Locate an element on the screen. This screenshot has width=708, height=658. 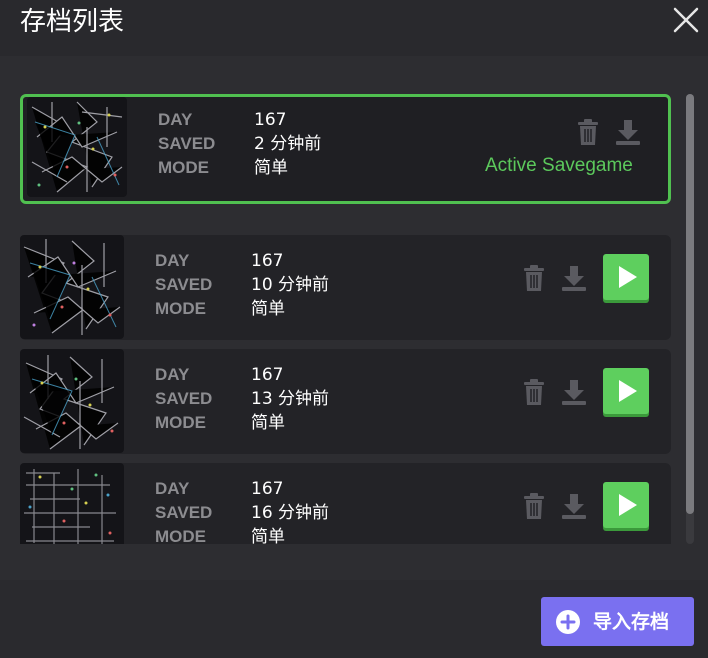
save-card: DAY SAVED MODE 167 16 分钟前 简单 is located at coordinates (345, 503).